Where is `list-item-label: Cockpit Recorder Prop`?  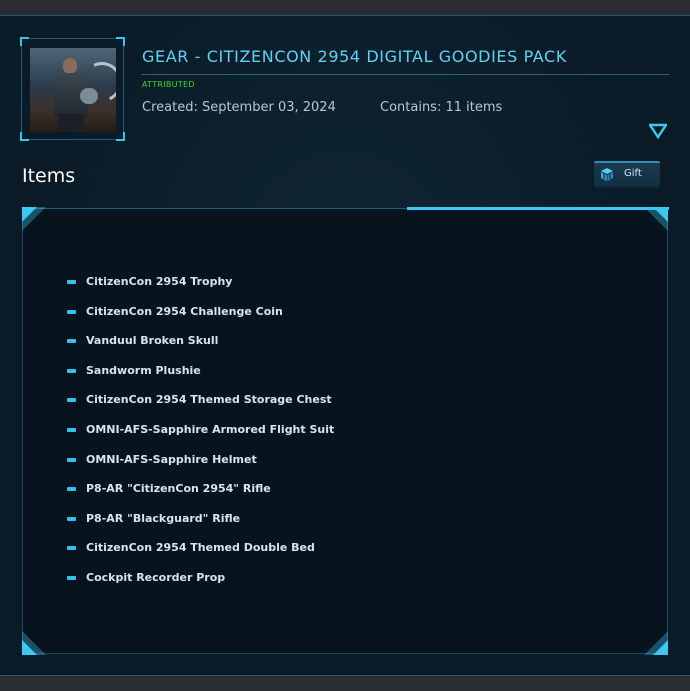
list-item-label: Cockpit Recorder Prop is located at coordinates (156, 577).